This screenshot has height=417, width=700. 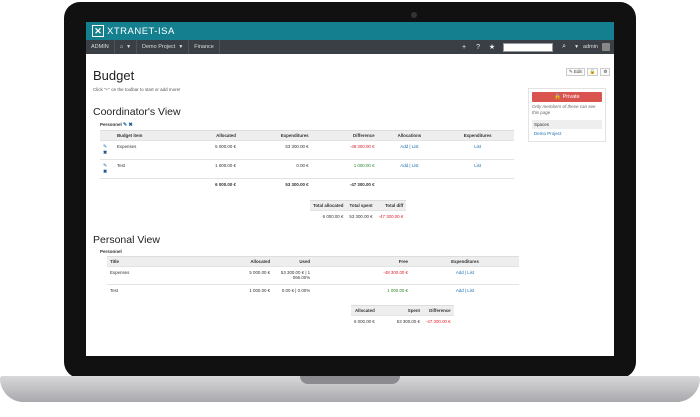 What do you see at coordinates (147, 261) in the screenshot?
I see `col-header: Title` at bounding box center [147, 261].